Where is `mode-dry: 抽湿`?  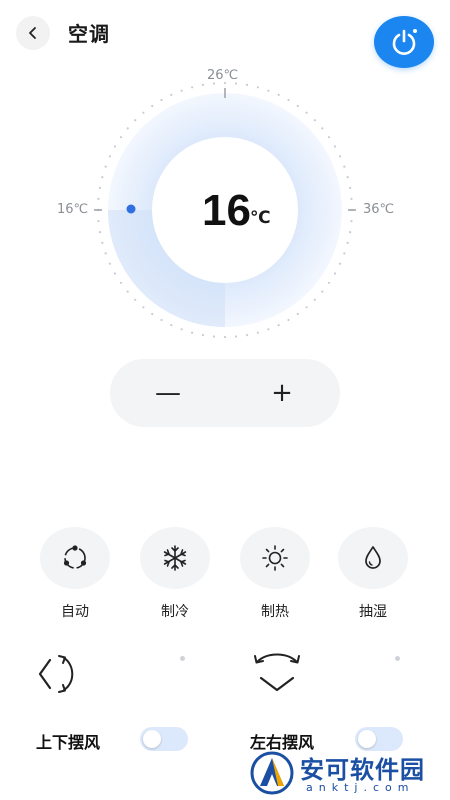 mode-dry: 抽湿 is located at coordinates (373, 574).